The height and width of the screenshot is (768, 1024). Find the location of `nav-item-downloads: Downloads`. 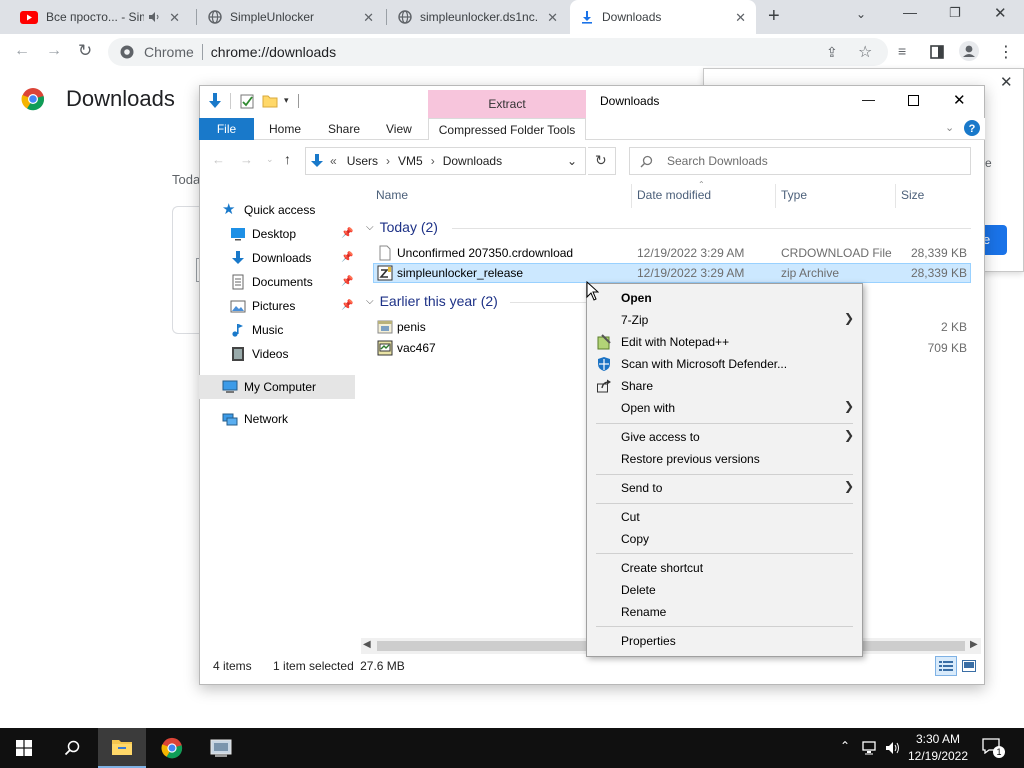

nav-item-downloads: Downloads is located at coordinates (270, 258).